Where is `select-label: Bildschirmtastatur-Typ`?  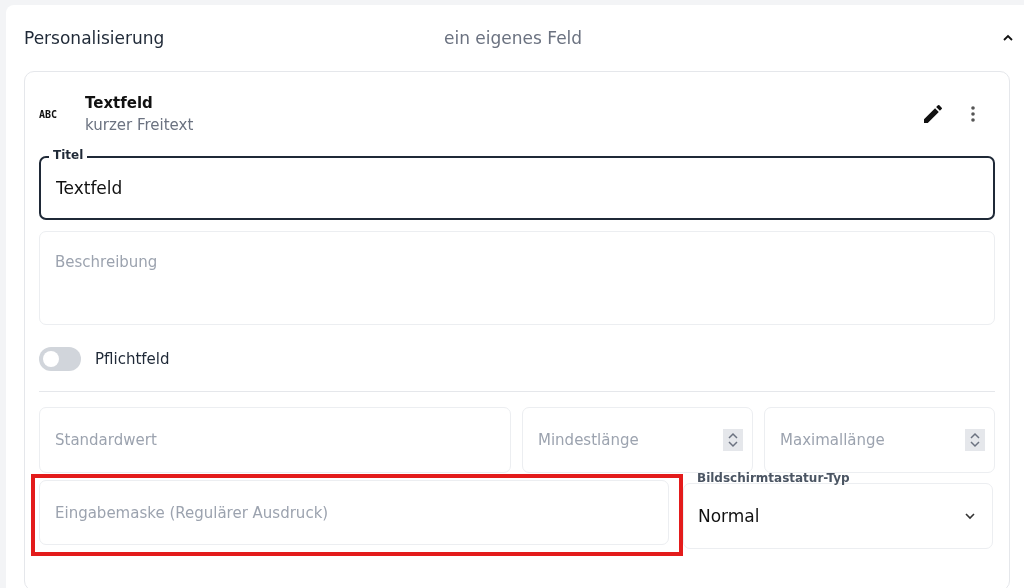 select-label: Bildschirmtastatur-Typ is located at coordinates (773, 478).